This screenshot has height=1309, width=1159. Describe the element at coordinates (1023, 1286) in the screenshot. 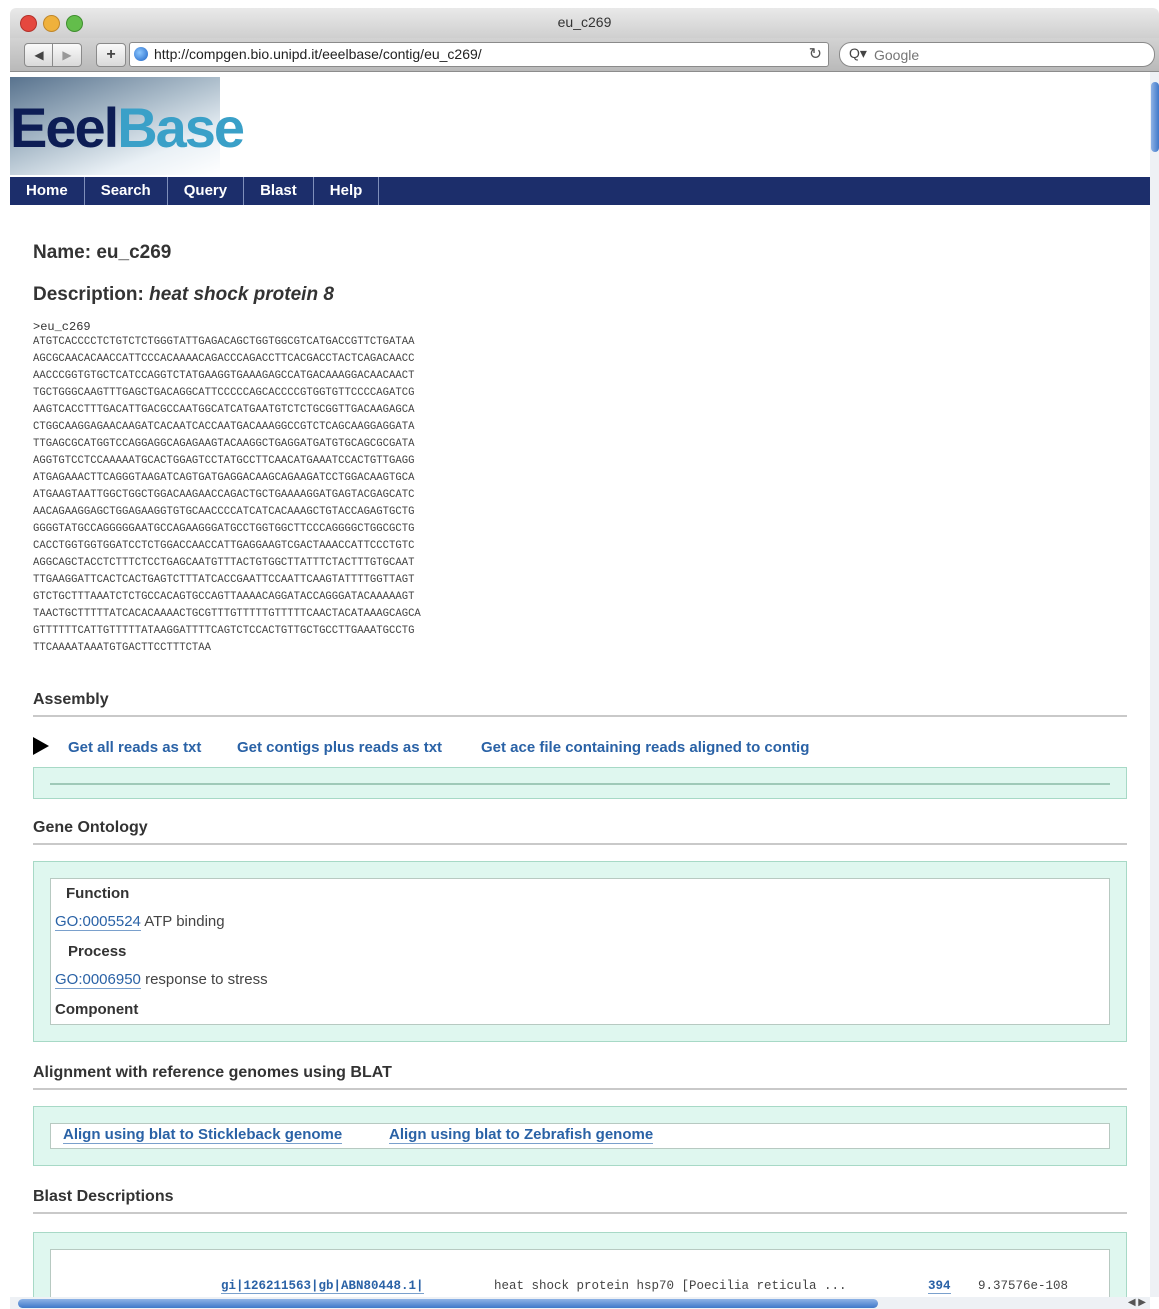

I see `blast-evalue: 9.37576e-108` at that location.